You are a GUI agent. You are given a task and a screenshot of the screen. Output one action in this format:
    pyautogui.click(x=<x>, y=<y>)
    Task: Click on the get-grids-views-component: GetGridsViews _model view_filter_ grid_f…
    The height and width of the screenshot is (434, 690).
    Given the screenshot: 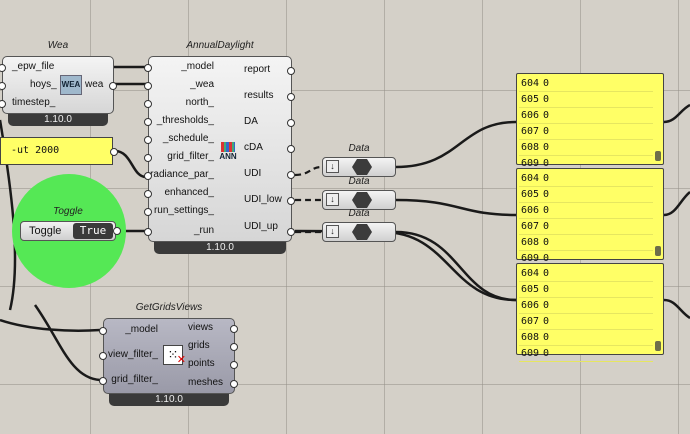 What is the action you would take?
    pyautogui.click(x=168, y=355)
    